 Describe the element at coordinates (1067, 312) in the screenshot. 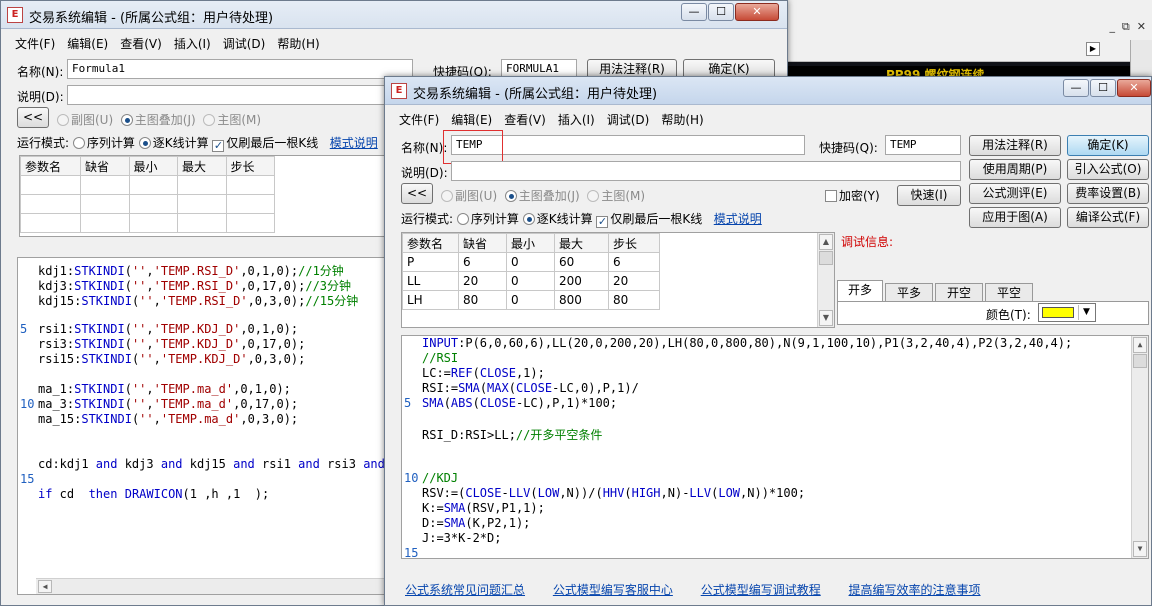

I see `color-picker: ▼` at that location.